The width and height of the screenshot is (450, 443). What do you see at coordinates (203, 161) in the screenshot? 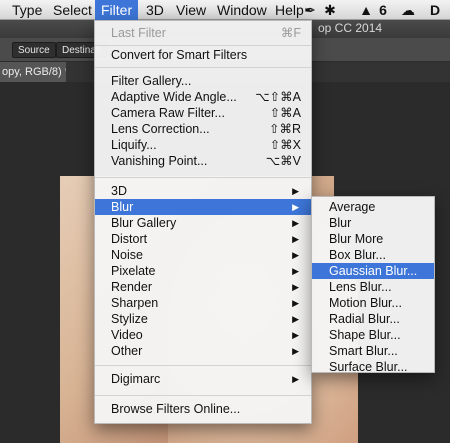
I see `menu-item-vanishing-point: Vanishing Point... ⌥⌘V` at bounding box center [203, 161].